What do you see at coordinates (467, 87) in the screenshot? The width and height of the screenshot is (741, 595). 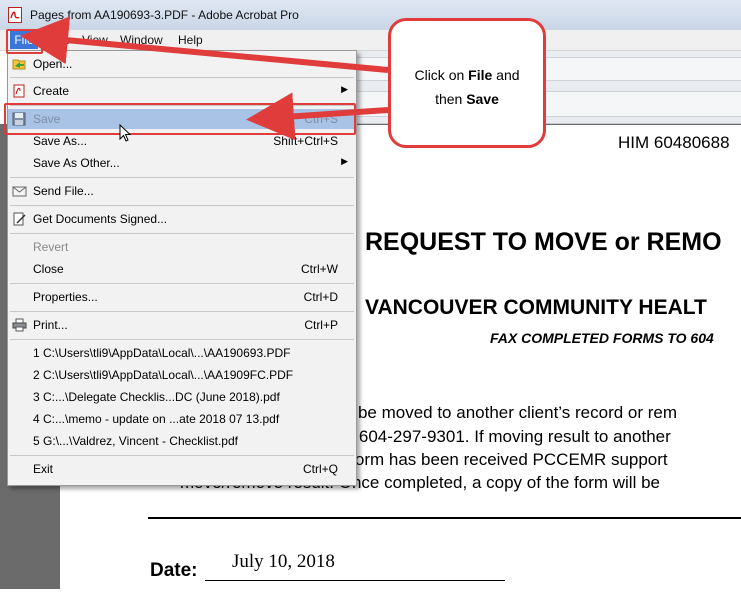 I see `callout-text: Click on File and then Save` at bounding box center [467, 87].